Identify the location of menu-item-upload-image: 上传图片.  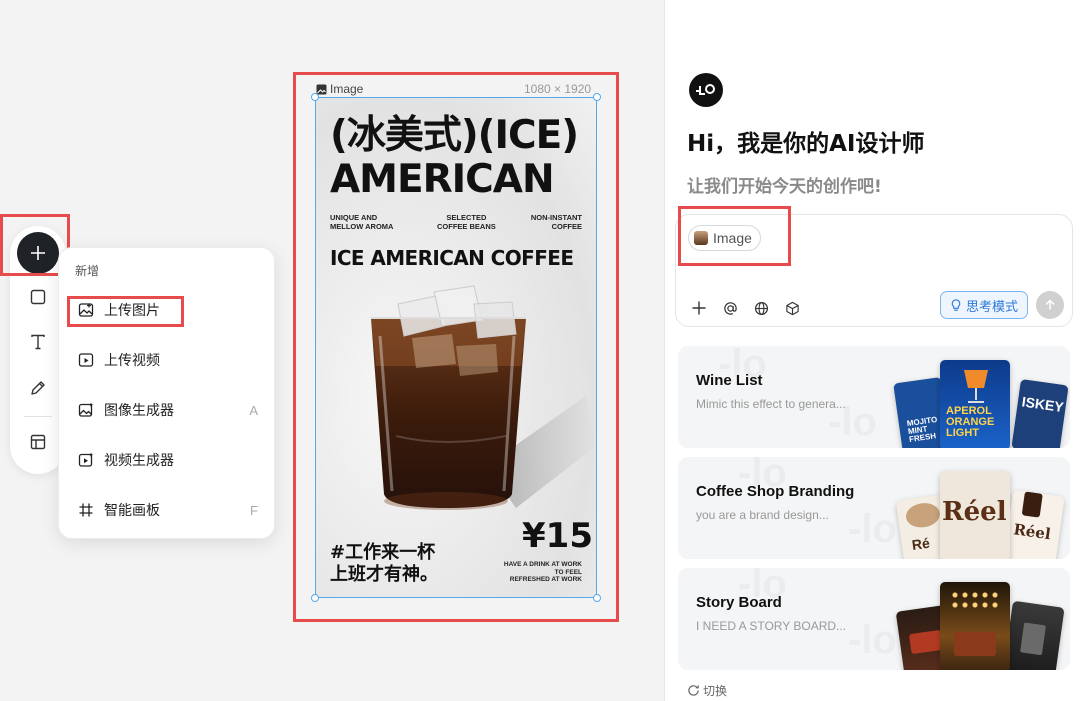
(167, 310).